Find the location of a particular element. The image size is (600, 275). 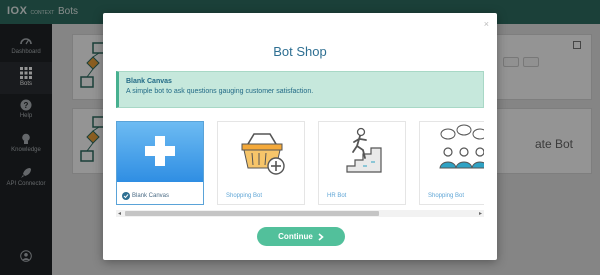

template-card-hr-bot: HR Bot is located at coordinates (362, 163).